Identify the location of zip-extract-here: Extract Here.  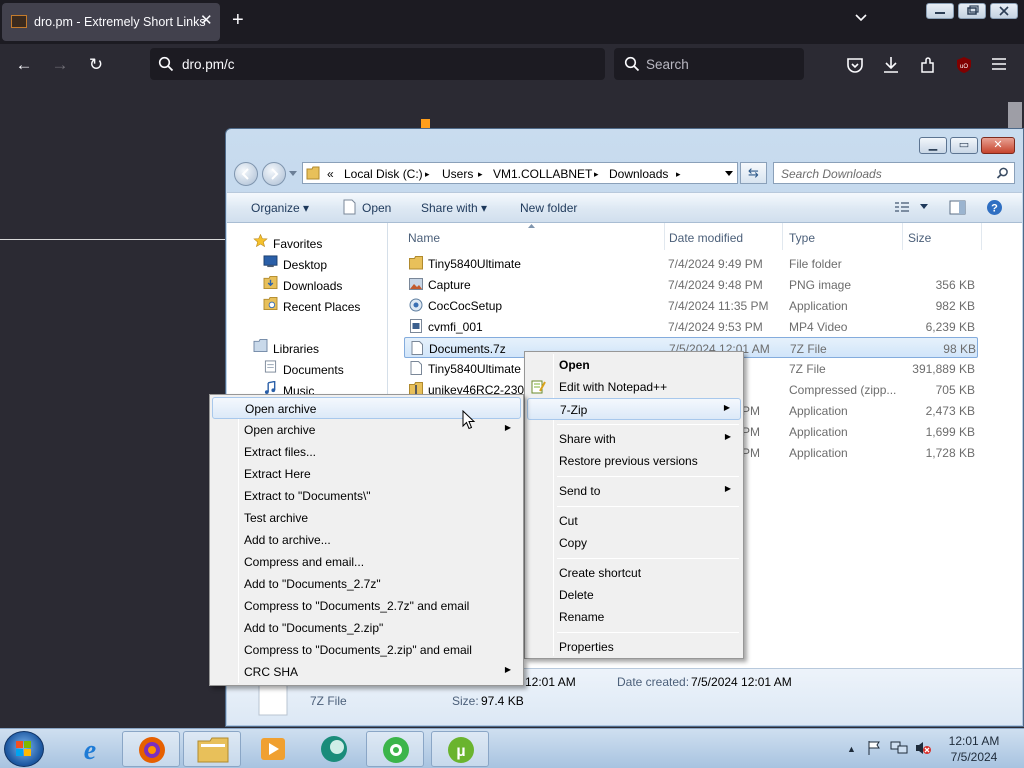
(366, 474).